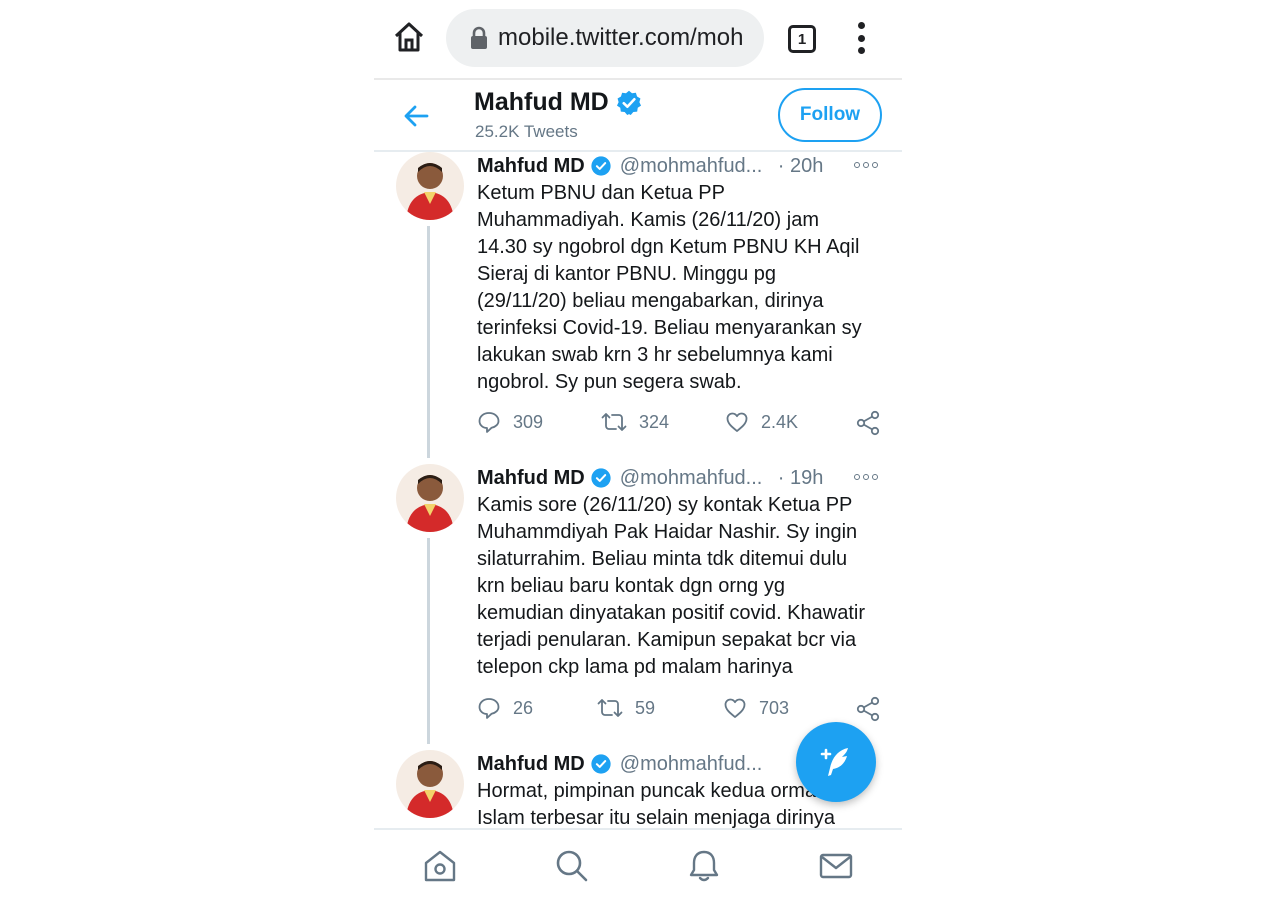 The height and width of the screenshot is (902, 1280). I want to click on like-button: 703, so click(756, 708).